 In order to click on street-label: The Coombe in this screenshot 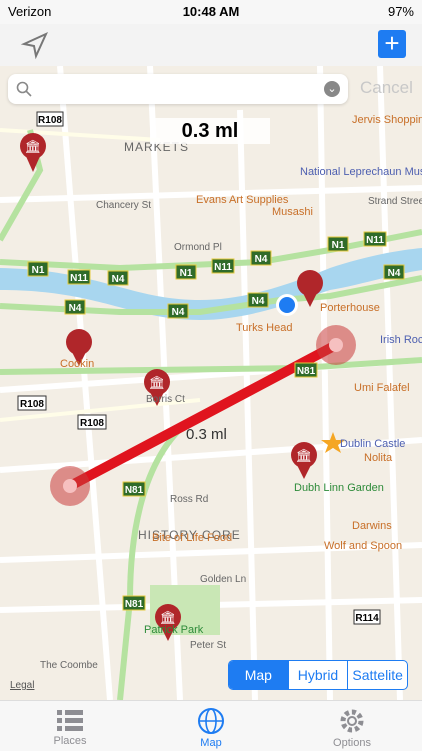, I will do `click(69, 665)`.